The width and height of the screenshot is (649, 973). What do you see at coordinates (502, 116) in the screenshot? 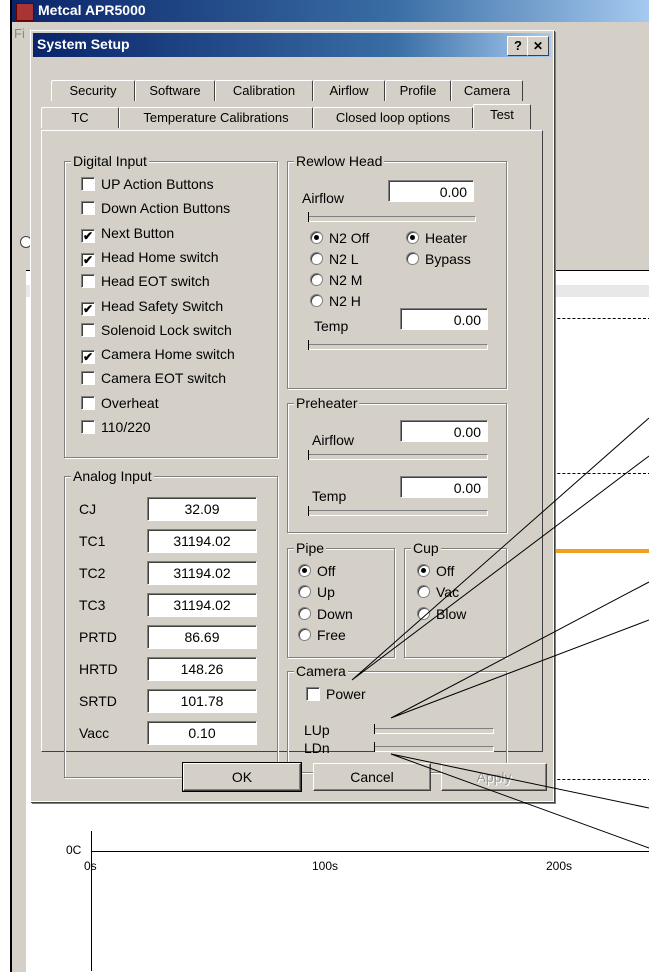
I see `tab-test: Test` at bounding box center [502, 116].